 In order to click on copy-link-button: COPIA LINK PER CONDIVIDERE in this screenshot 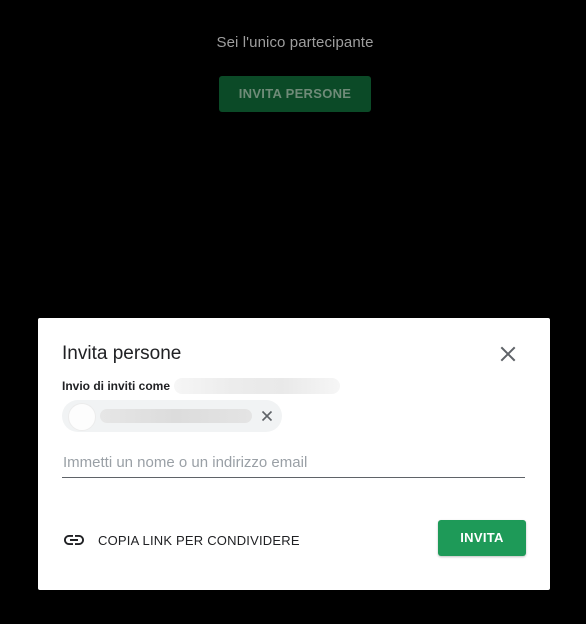, I will do `click(181, 540)`.